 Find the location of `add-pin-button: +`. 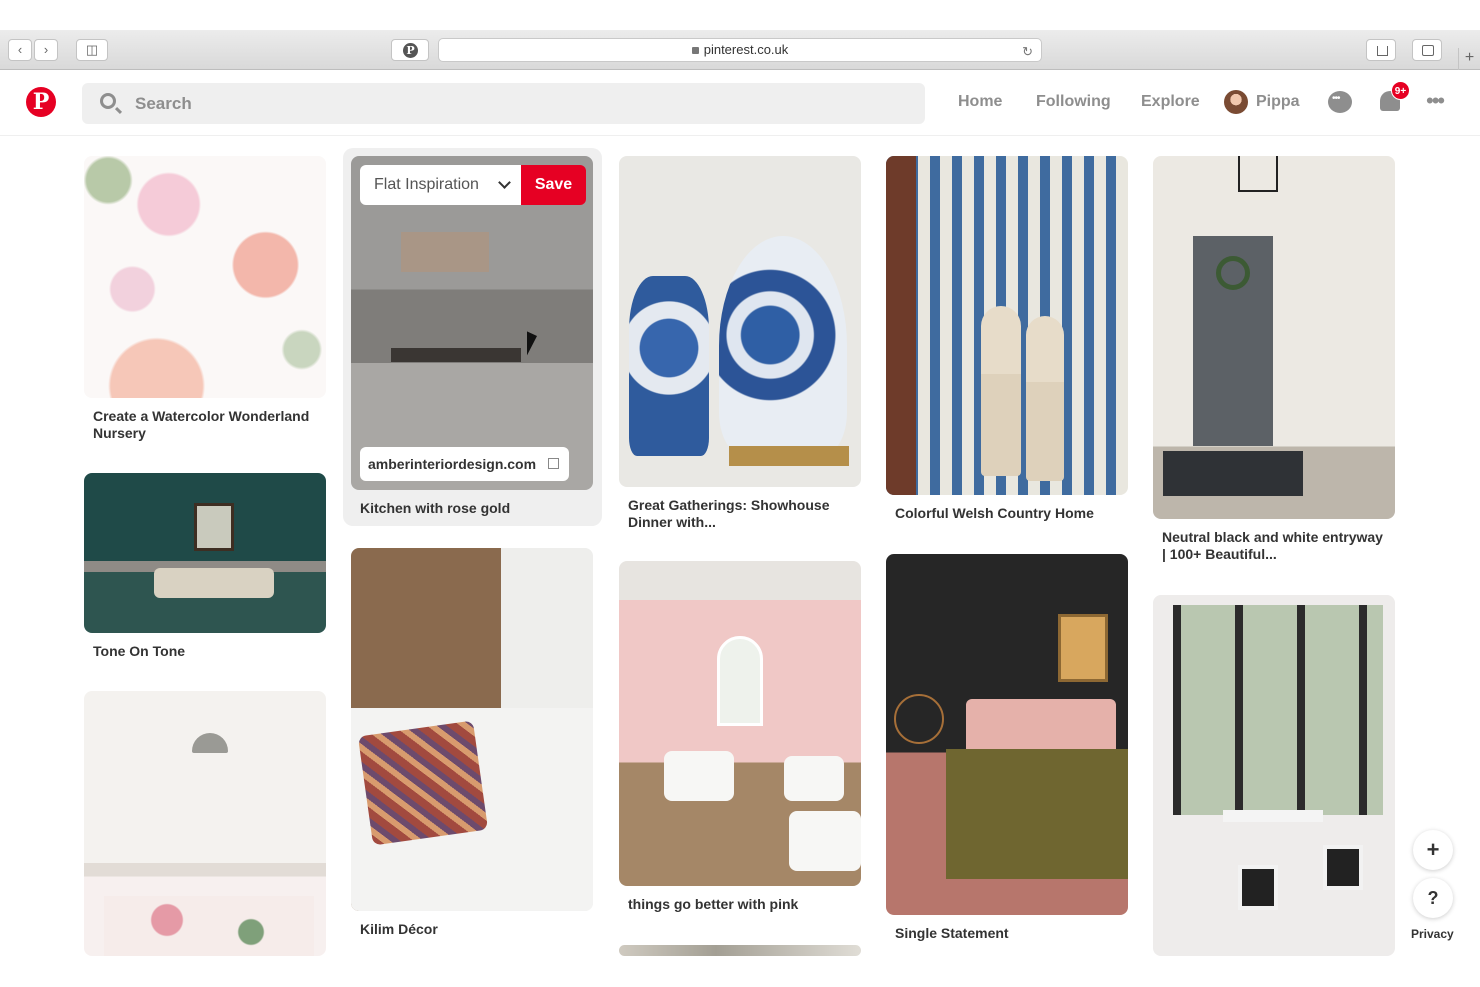

add-pin-button: + is located at coordinates (1433, 850).